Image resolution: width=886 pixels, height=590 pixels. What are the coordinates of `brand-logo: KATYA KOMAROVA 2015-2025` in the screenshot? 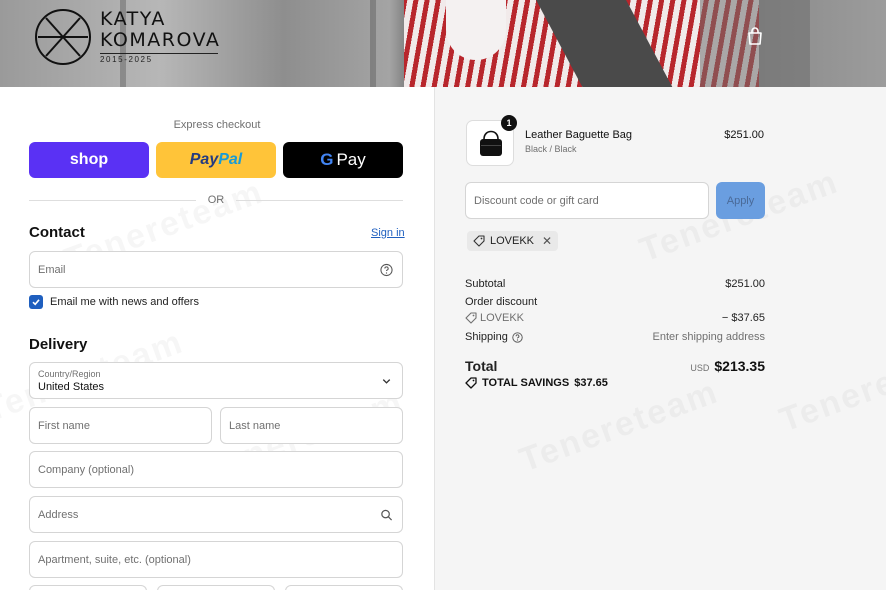 It's located at (127, 37).